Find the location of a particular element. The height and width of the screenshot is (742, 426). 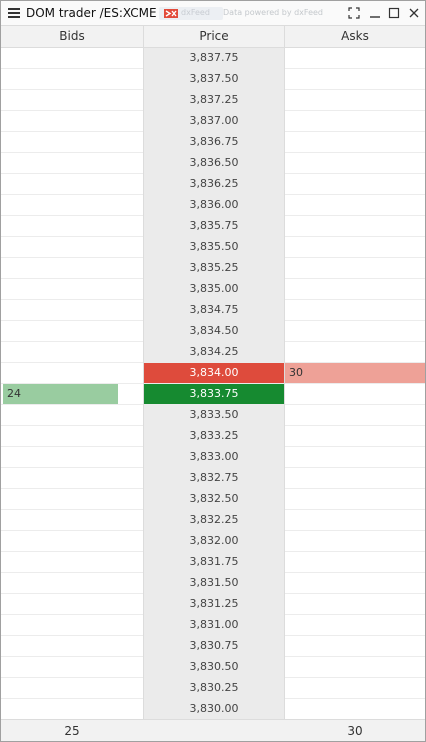

price-cell: 3,830.00 is located at coordinates (214, 709).